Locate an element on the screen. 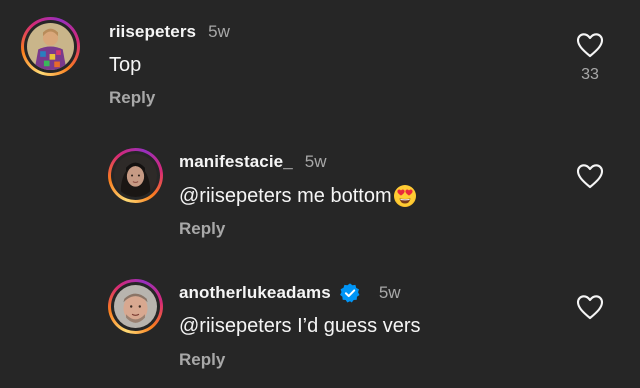  comment-body: @riisepeters I’d guess vers is located at coordinates (300, 326).